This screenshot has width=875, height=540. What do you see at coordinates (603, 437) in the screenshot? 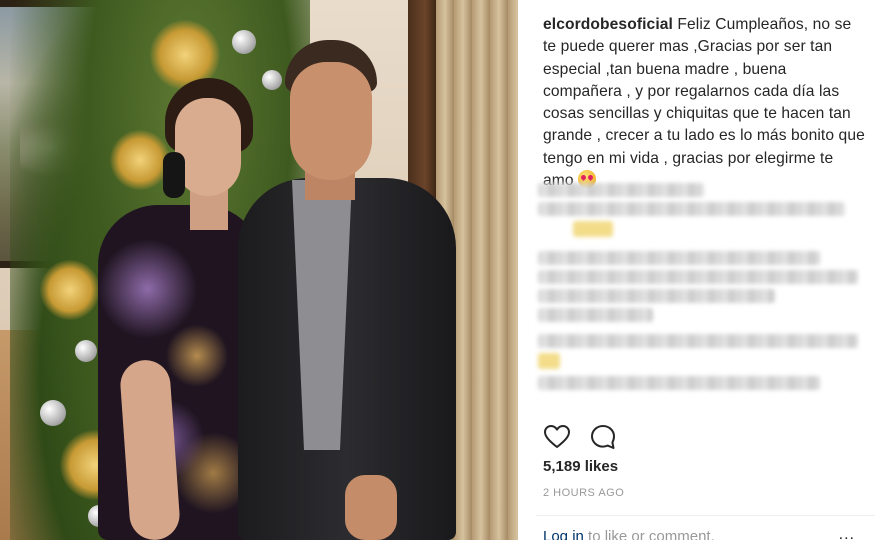
I see `comment-icon` at bounding box center [603, 437].